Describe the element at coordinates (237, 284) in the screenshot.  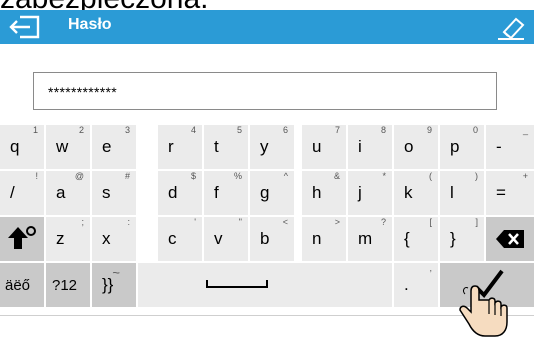
I see `space-icon` at that location.